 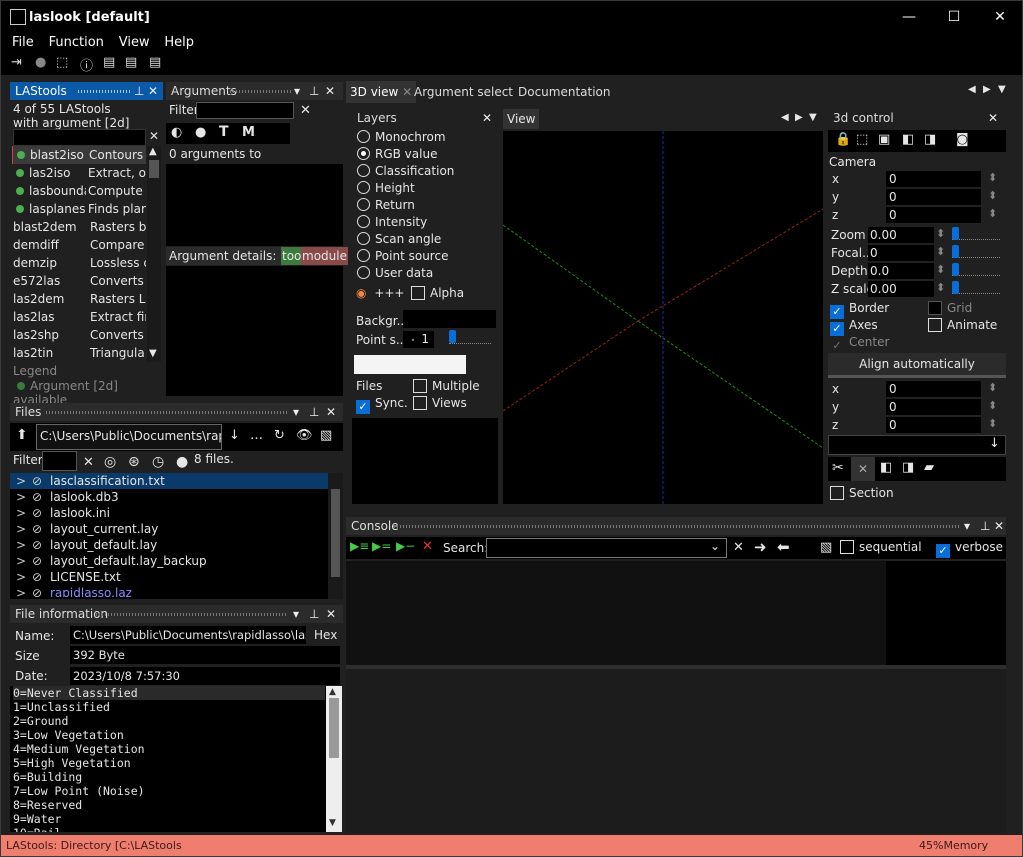 I want to click on clock-icon: ◷, so click(x=158, y=462).